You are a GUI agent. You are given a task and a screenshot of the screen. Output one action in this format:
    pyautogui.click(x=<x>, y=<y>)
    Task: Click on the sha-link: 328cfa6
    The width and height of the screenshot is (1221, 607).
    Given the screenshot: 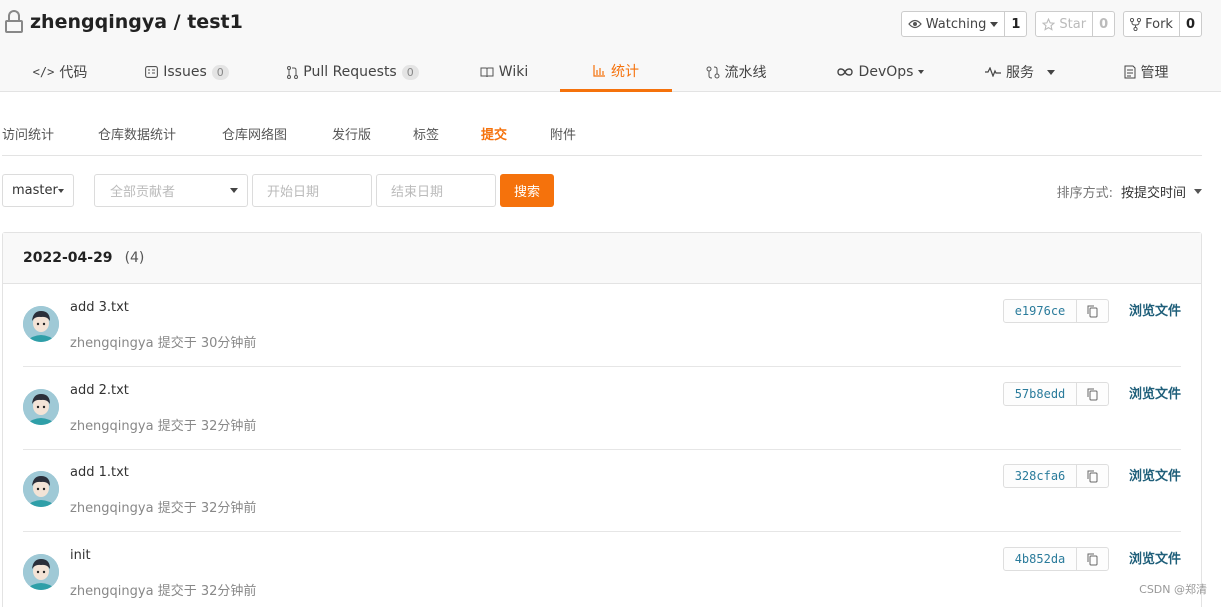 What is the action you would take?
    pyautogui.click(x=1040, y=476)
    